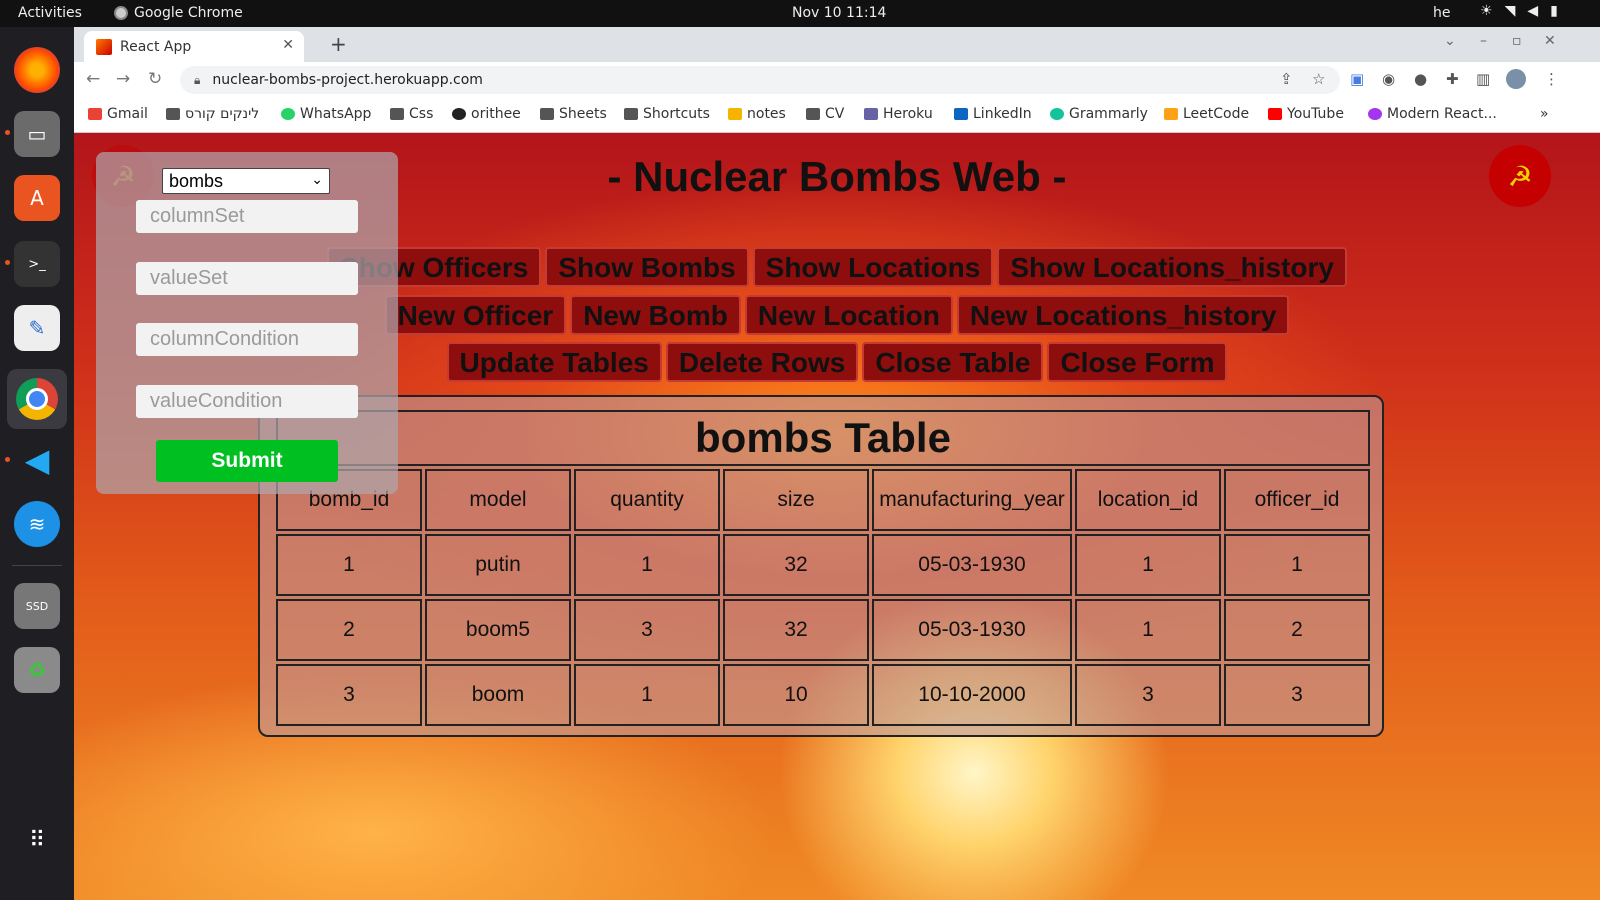 The width and height of the screenshot is (1600, 900). Describe the element at coordinates (50, 13) in the screenshot. I see `activities-button: Activities` at that location.